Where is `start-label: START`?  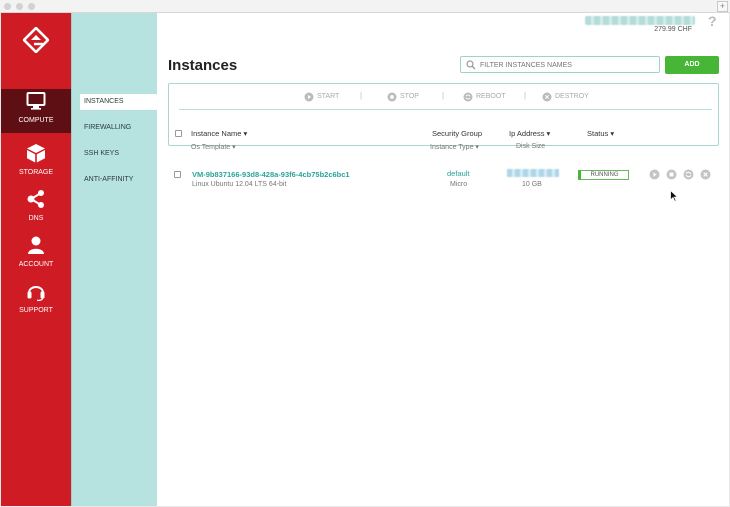 start-label: START is located at coordinates (328, 96).